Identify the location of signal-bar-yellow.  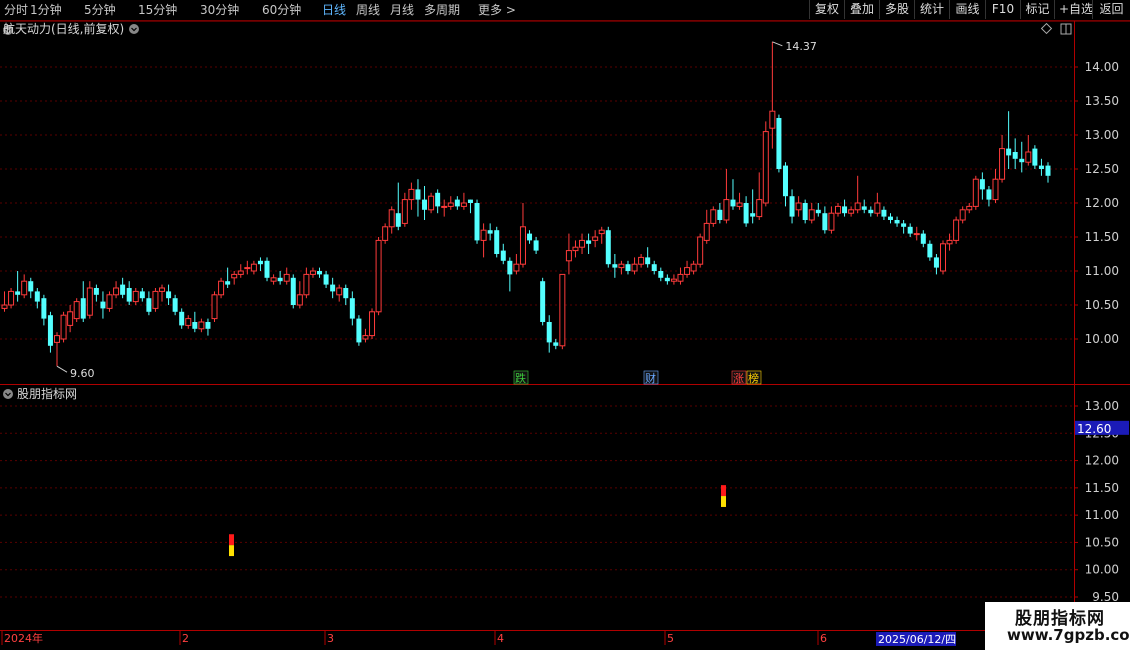
(723, 501).